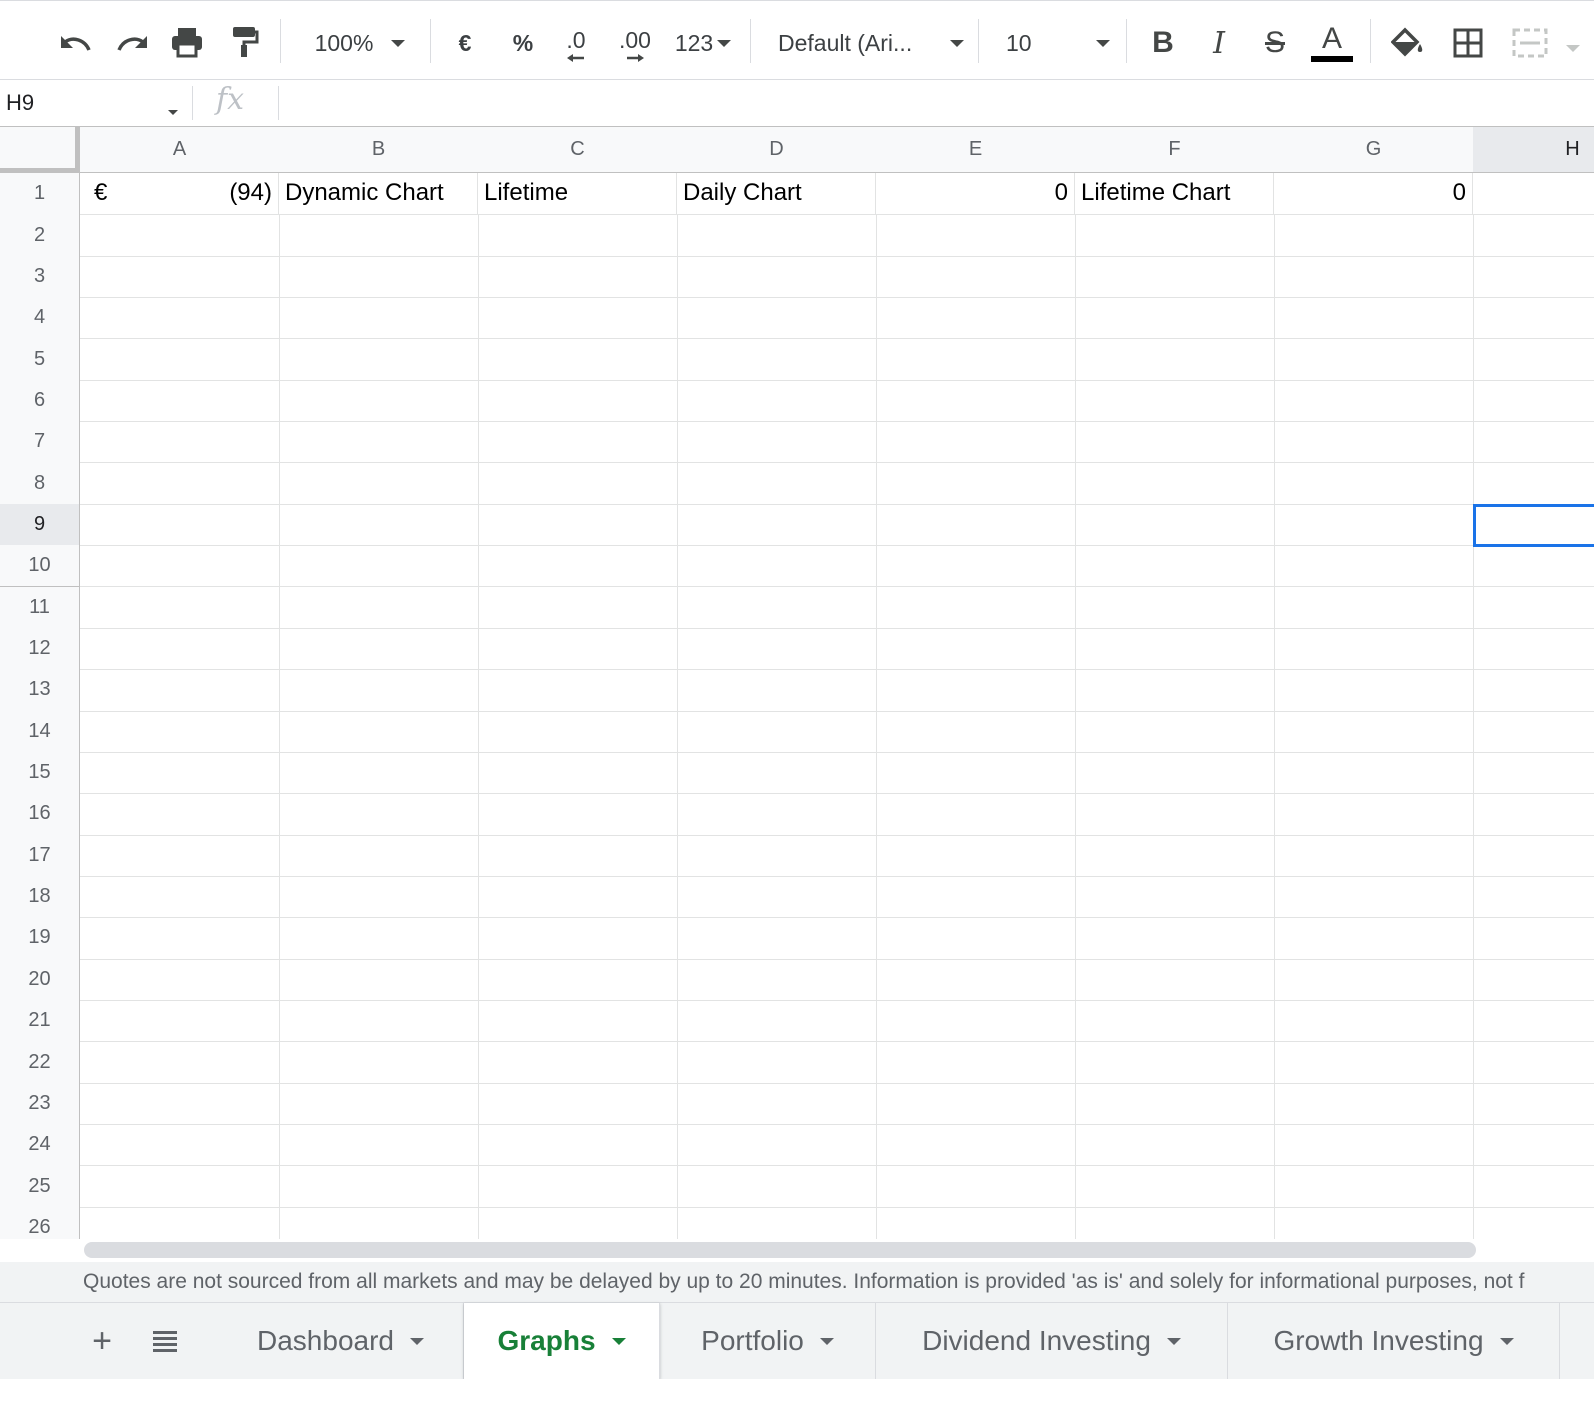  What do you see at coordinates (1374, 1104) in the screenshot?
I see `cell-G23` at bounding box center [1374, 1104].